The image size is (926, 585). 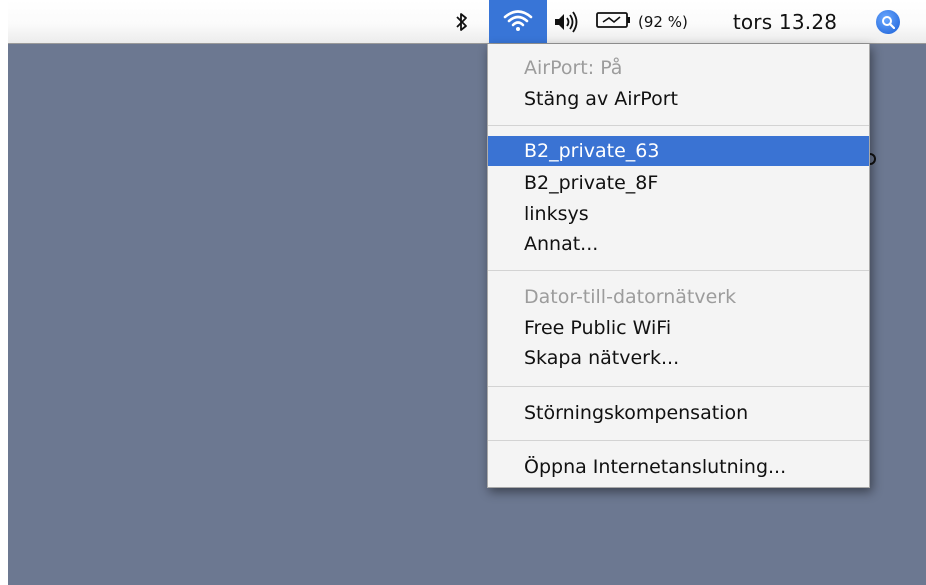 I want to click on wifi-menu-extra, so click(x=518, y=21).